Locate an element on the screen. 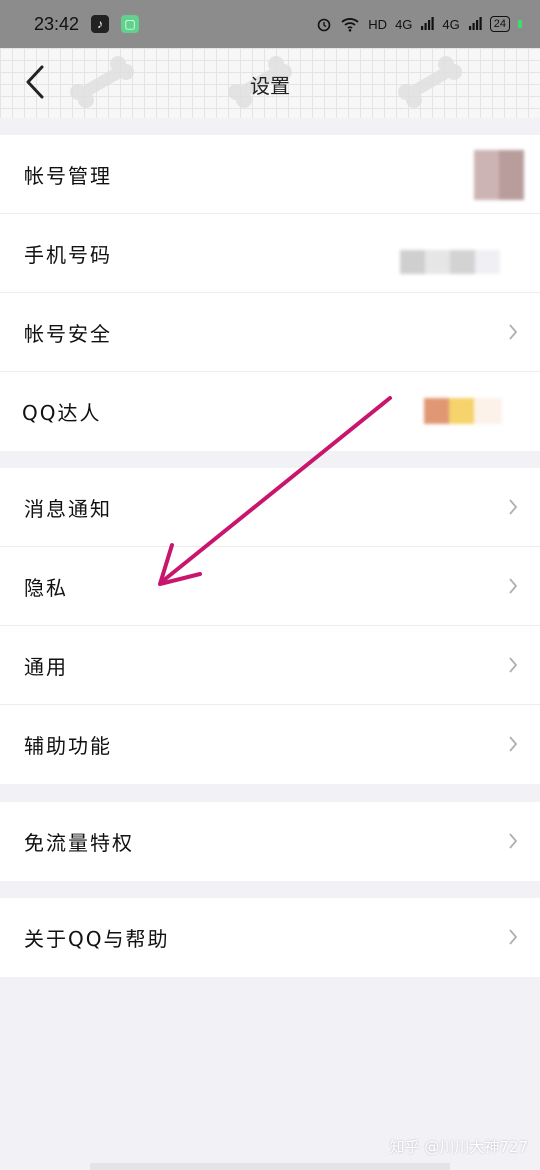  alarm-icon is located at coordinates (324, 25).